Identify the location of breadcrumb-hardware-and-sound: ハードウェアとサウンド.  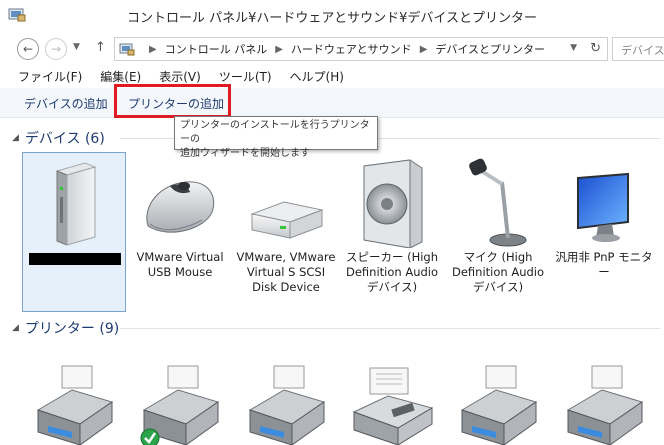
(351, 49).